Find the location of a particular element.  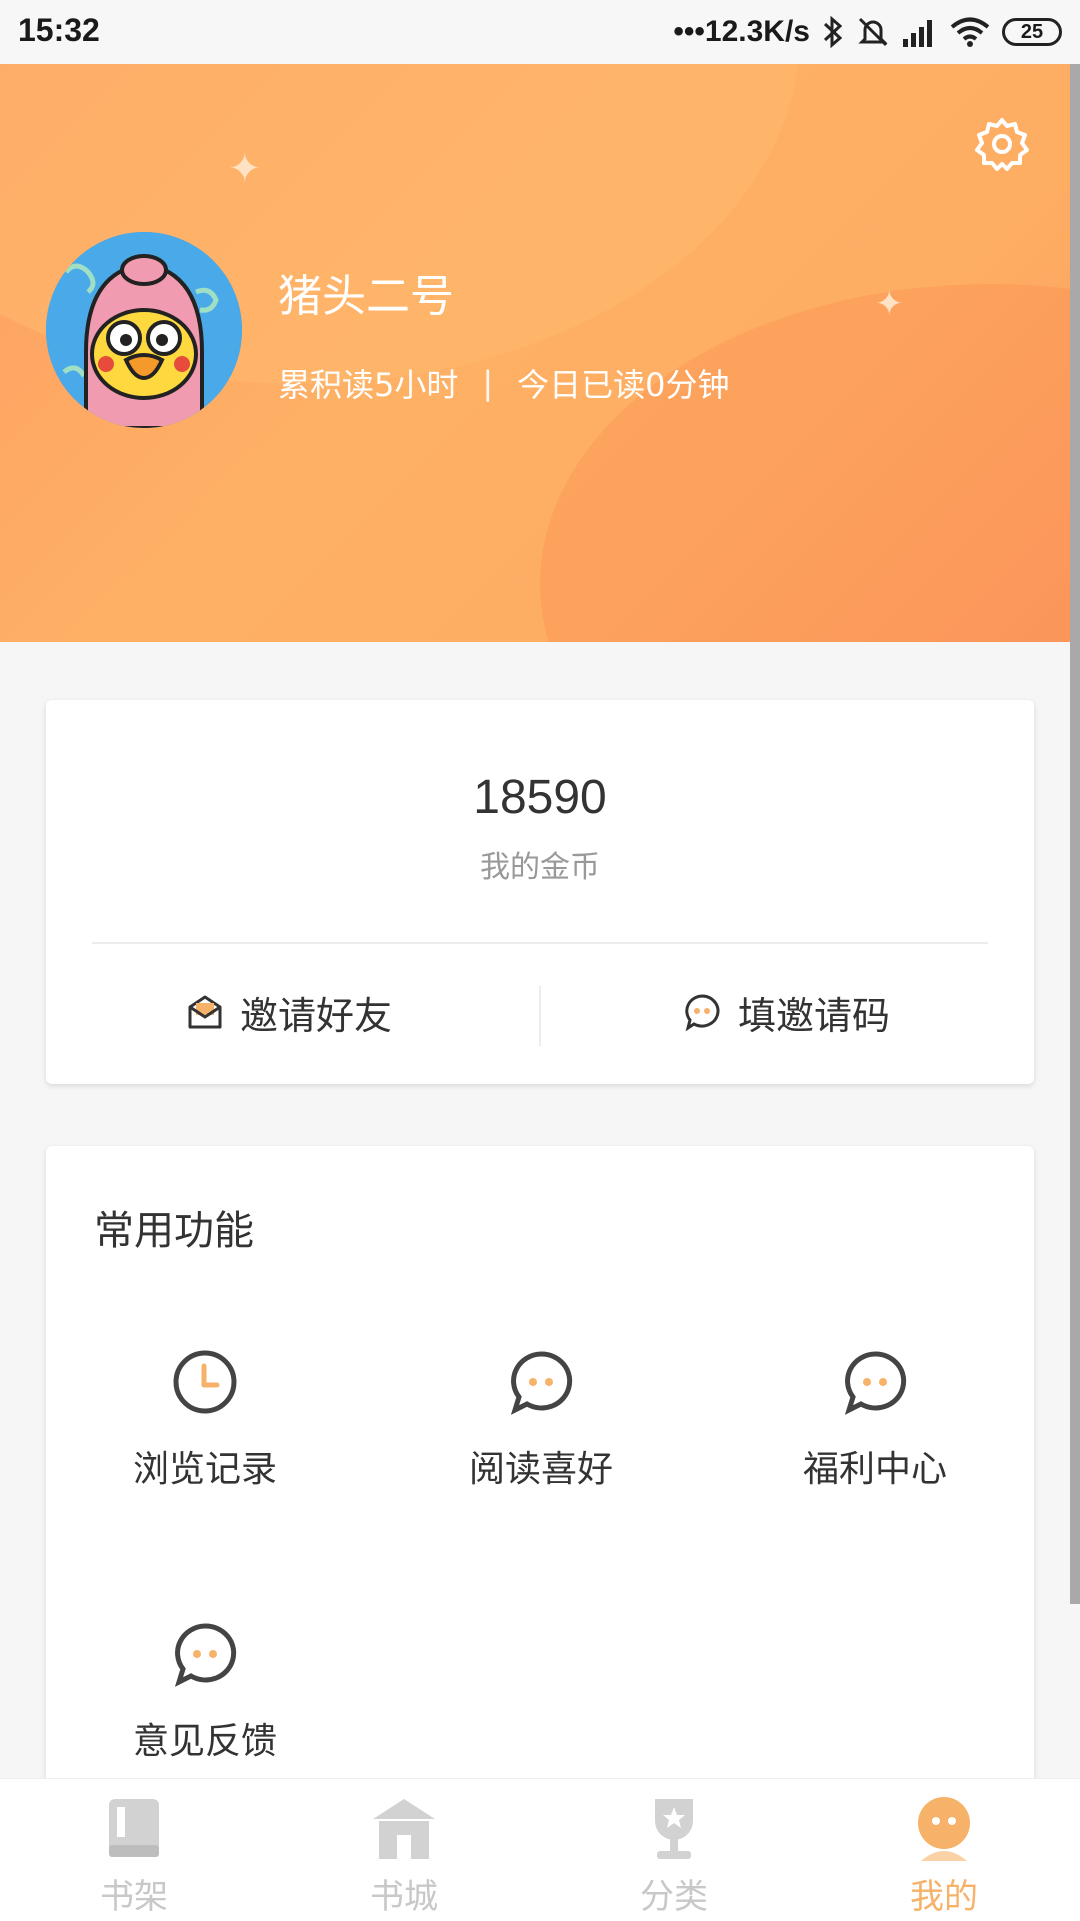

avatar is located at coordinates (144, 330).